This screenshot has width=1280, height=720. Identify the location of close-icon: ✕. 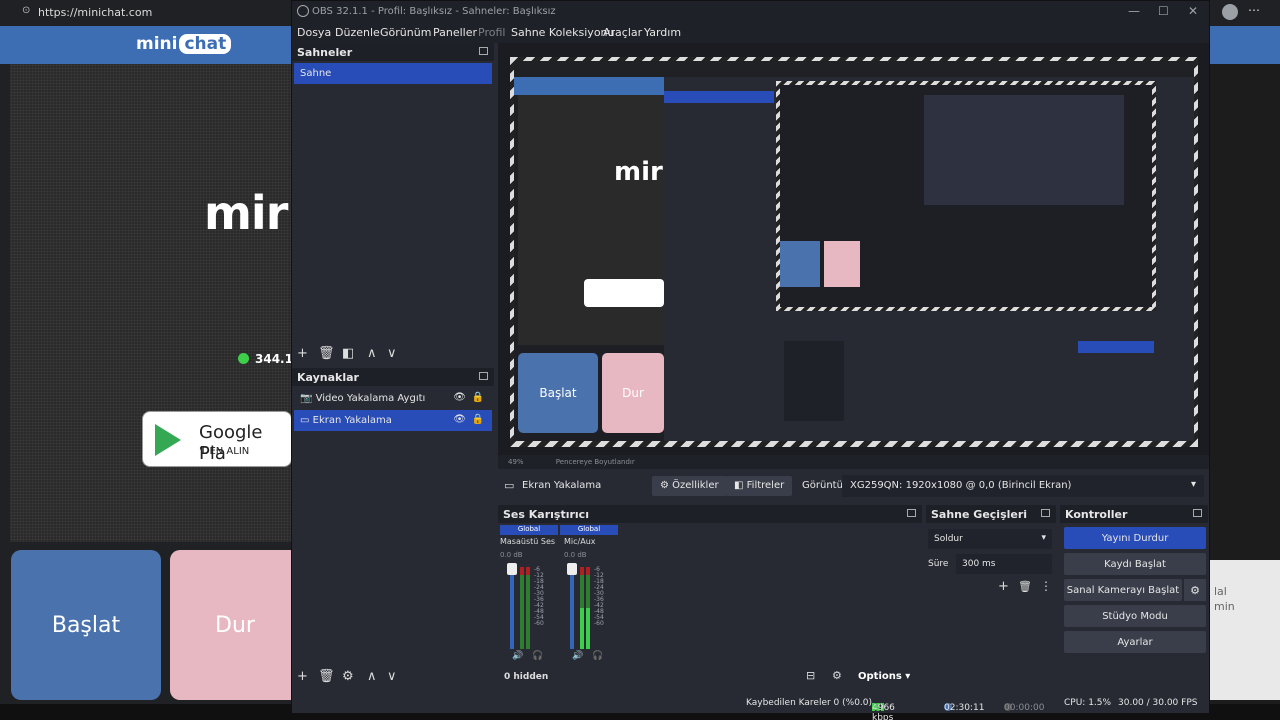
(1193, 11).